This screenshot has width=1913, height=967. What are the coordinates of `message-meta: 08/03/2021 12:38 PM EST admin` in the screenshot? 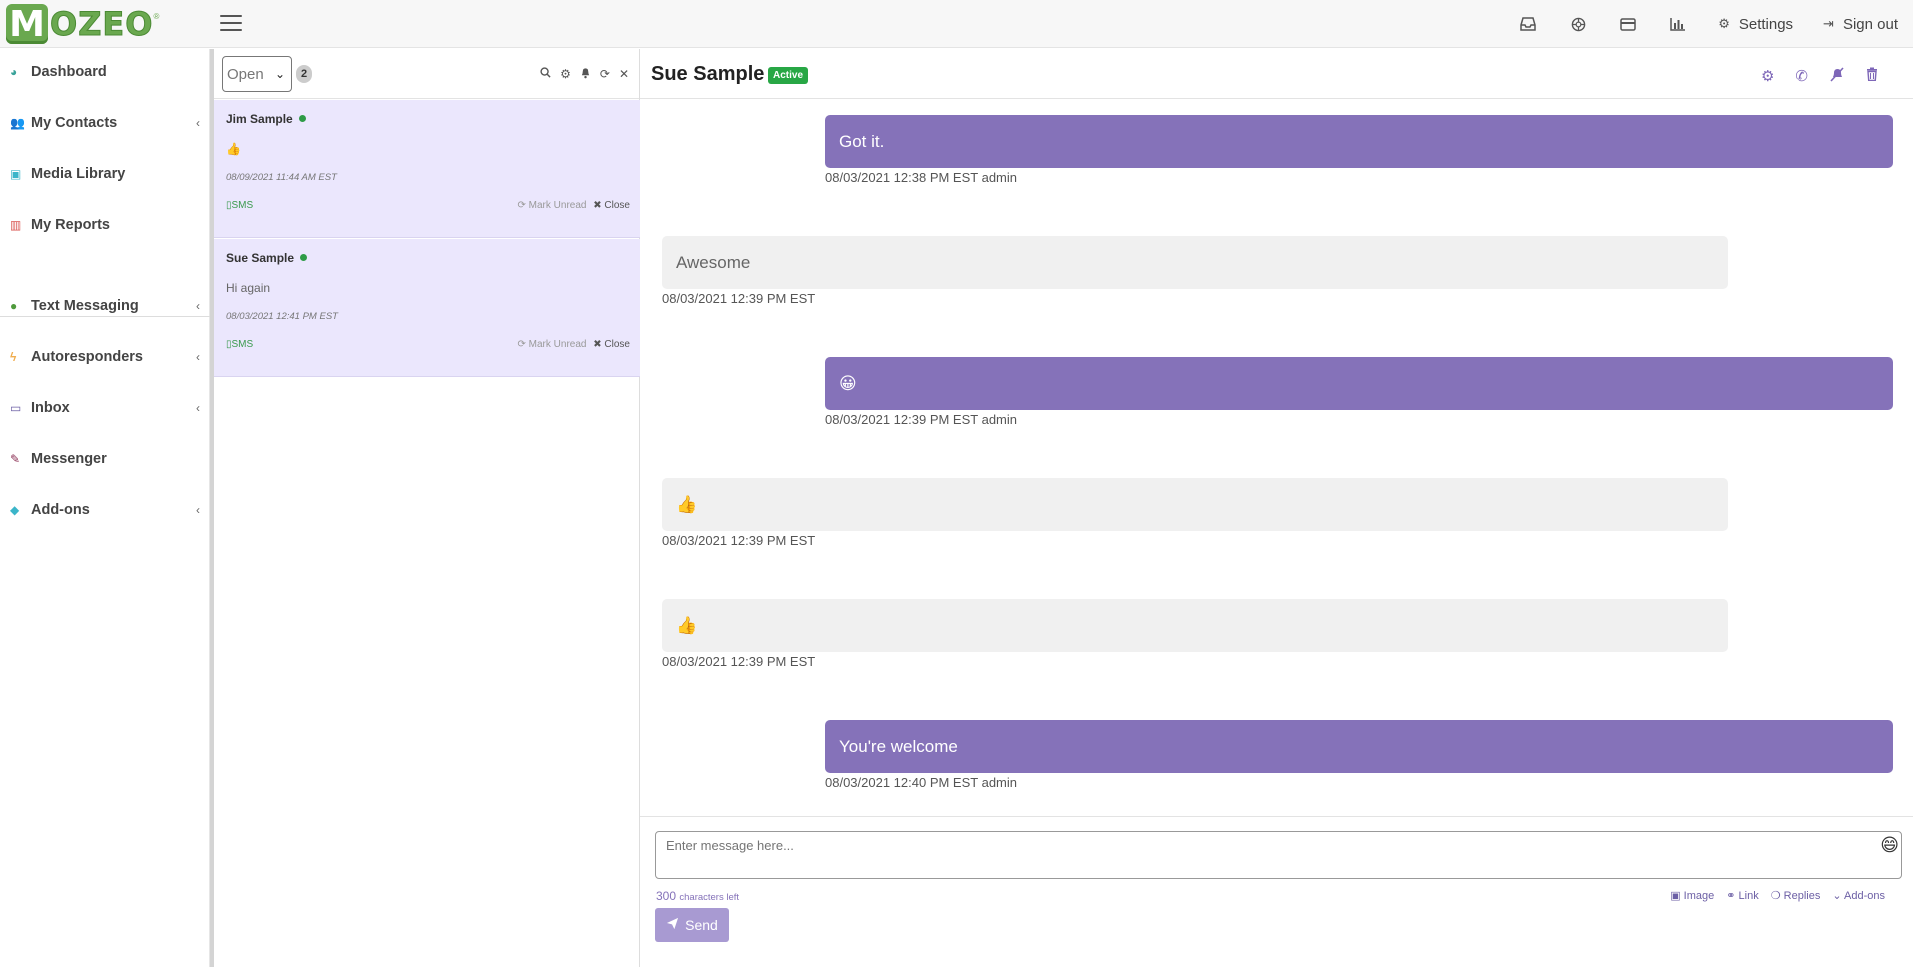 It's located at (921, 177).